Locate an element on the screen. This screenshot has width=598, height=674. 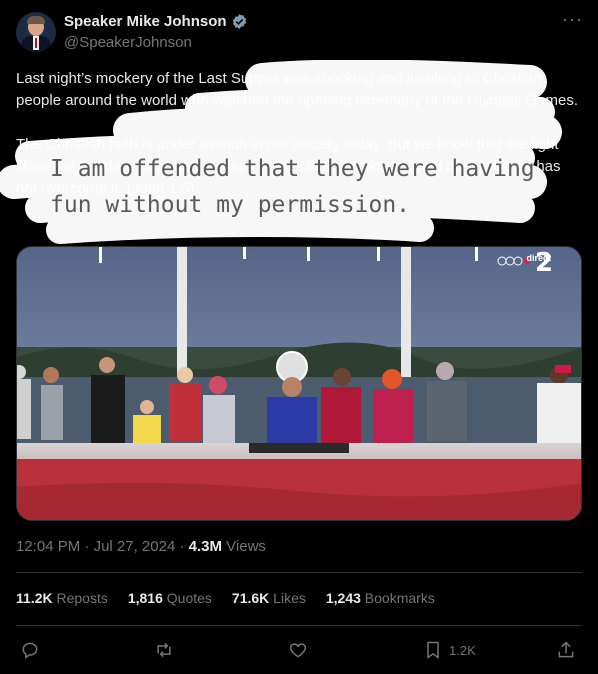
reply-button is located at coordinates (30, 650).